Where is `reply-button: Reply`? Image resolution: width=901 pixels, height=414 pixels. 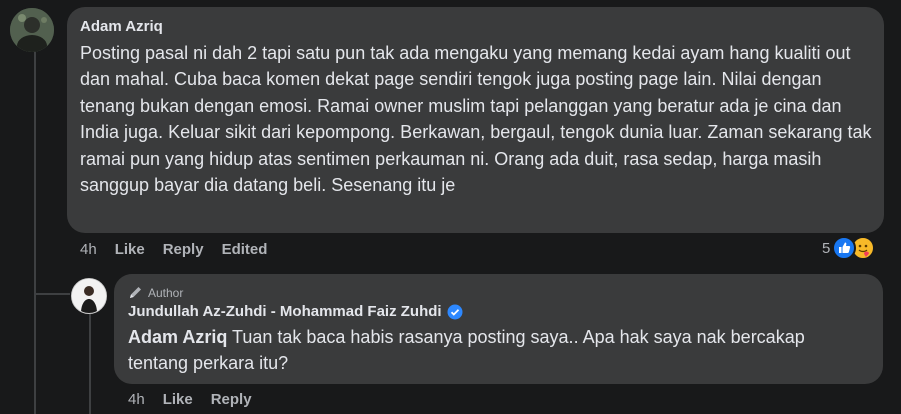
reply-button: Reply is located at coordinates (183, 249).